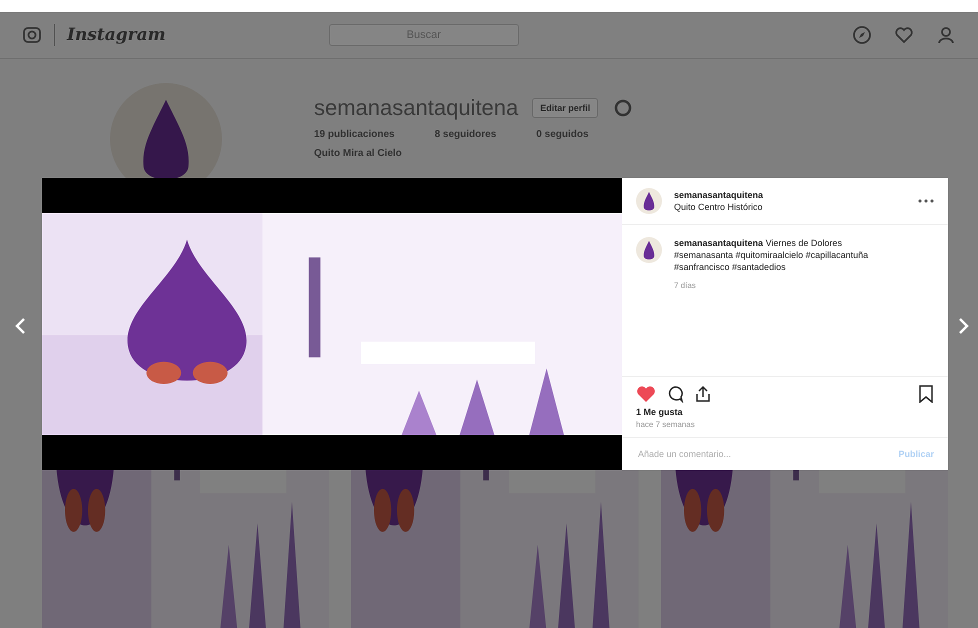 This screenshot has height=628, width=978. Describe the element at coordinates (562, 134) in the screenshot. I see `profile-stat: 0 seguidos` at that location.